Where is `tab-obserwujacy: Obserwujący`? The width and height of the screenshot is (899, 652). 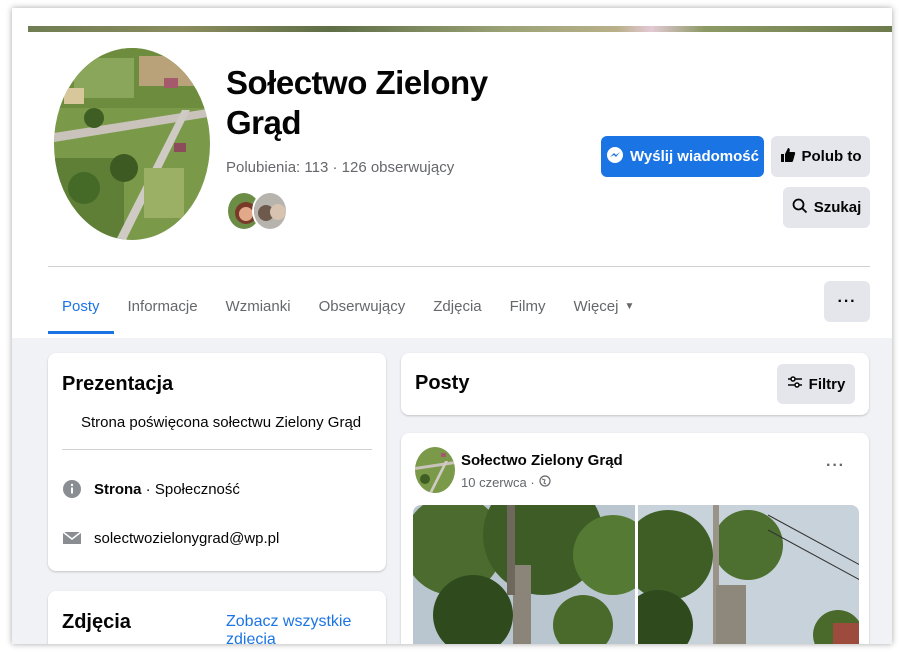
tab-obserwujacy: Obserwujący is located at coordinates (362, 306).